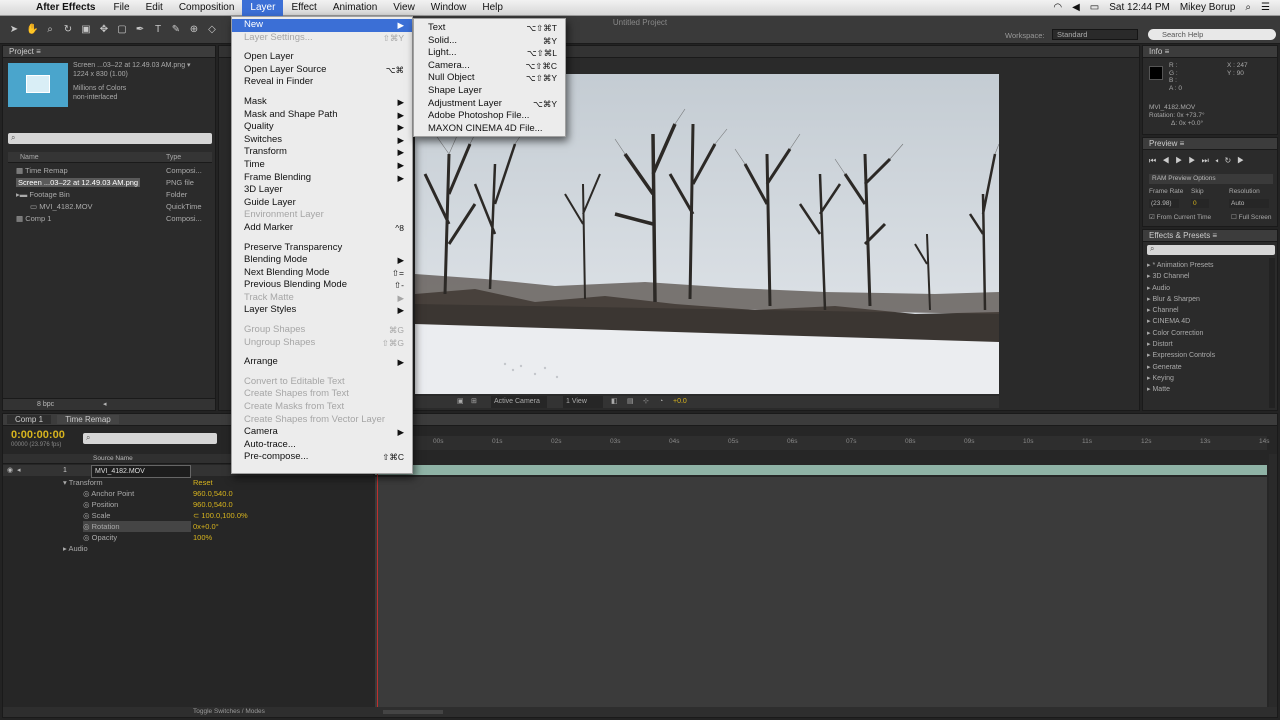  Describe the element at coordinates (680, 402) in the screenshot. I see `exposure-value: +0.0` at that location.